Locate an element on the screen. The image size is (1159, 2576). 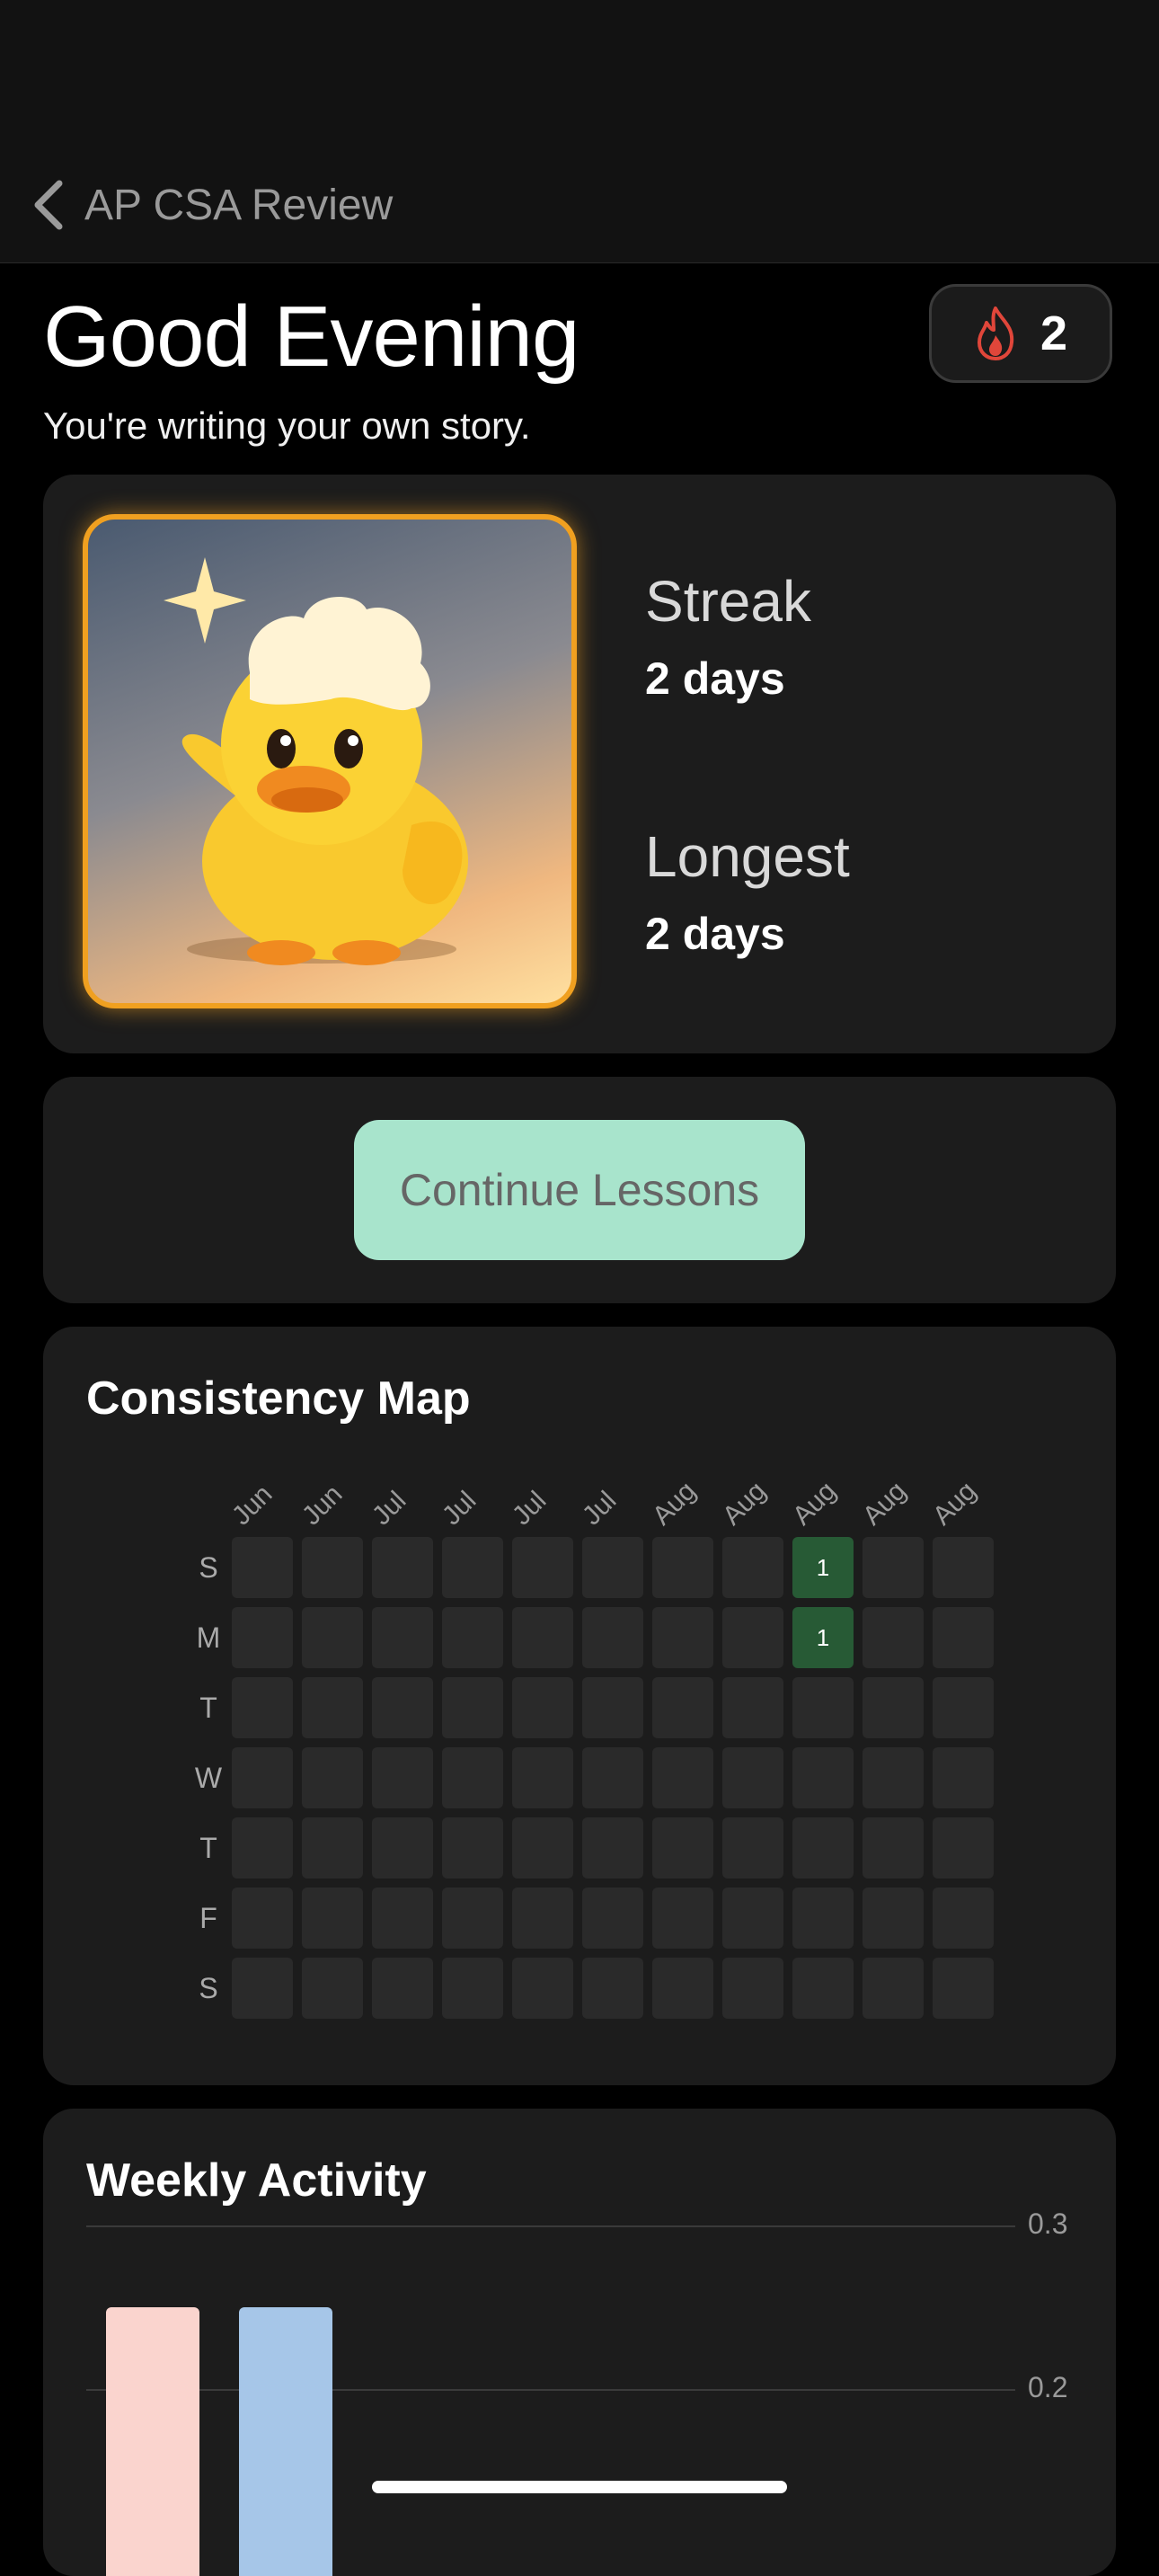
home-indicator is located at coordinates (579, 2487).